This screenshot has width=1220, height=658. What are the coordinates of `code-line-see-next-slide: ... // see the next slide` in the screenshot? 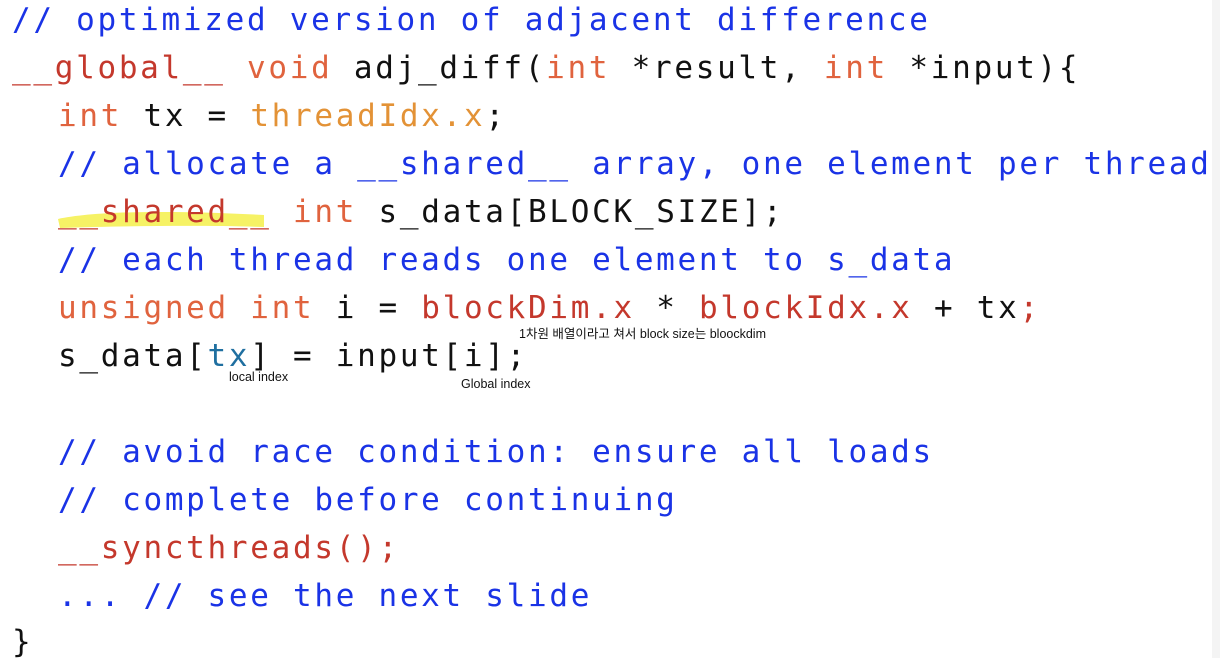 It's located at (325, 596).